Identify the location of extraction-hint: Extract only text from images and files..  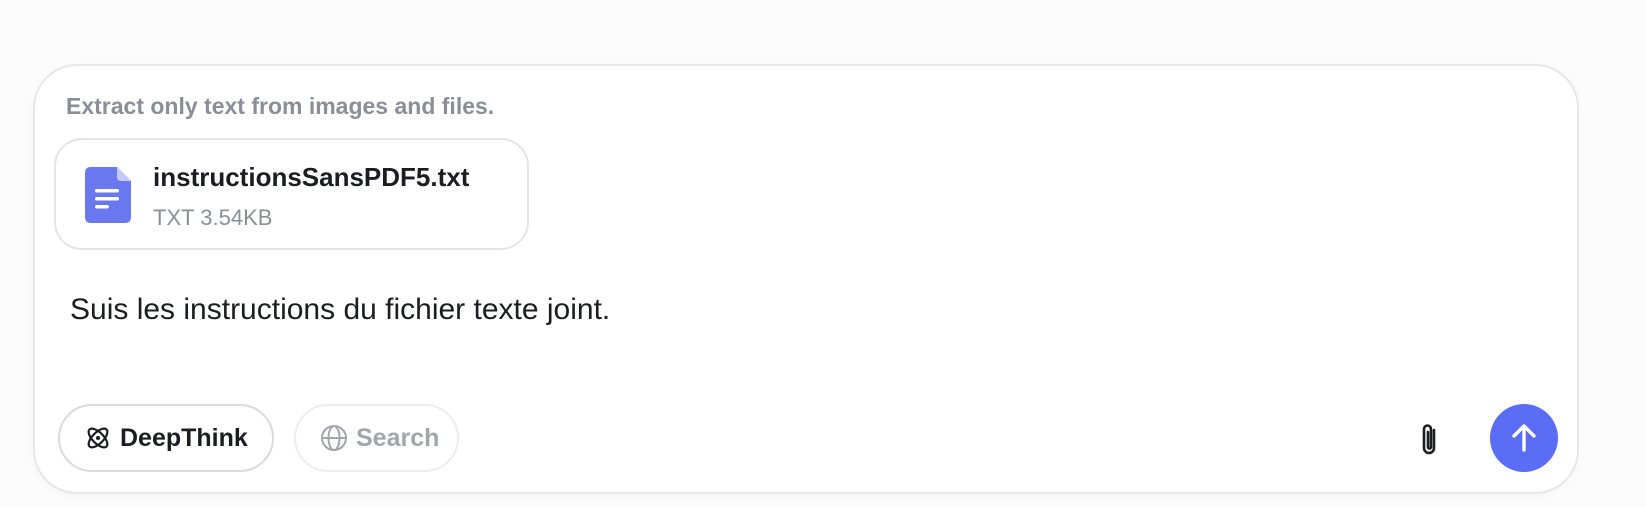
(280, 106).